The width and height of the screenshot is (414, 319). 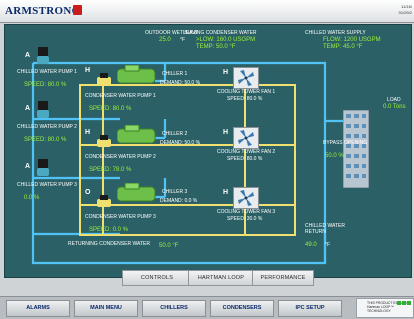 What do you see at coordinates (180, 143) in the screenshot?
I see `chiller-2-demand: DEMAND: 50.0 %` at bounding box center [180, 143].